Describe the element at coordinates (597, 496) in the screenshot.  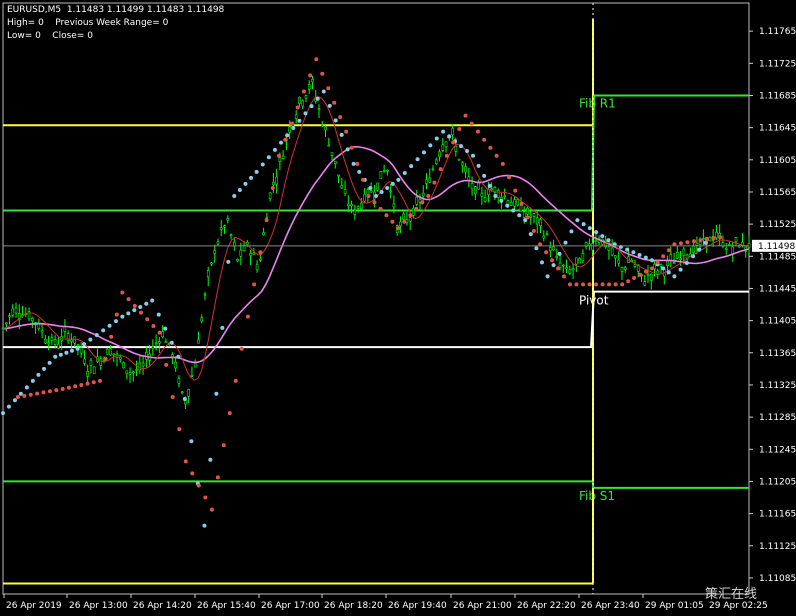
I see `level-label-fib-s1: Fib S1` at that location.